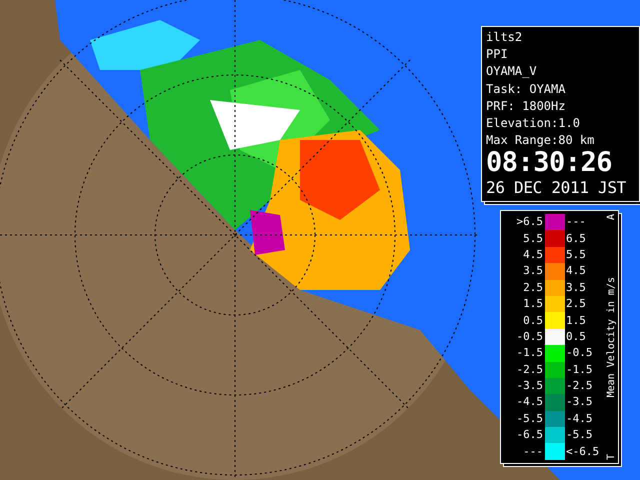 The width and height of the screenshot is (640, 480). What do you see at coordinates (611, 337) in the screenshot?
I see `legend-title: Mean Velocity in m/s` at bounding box center [611, 337].